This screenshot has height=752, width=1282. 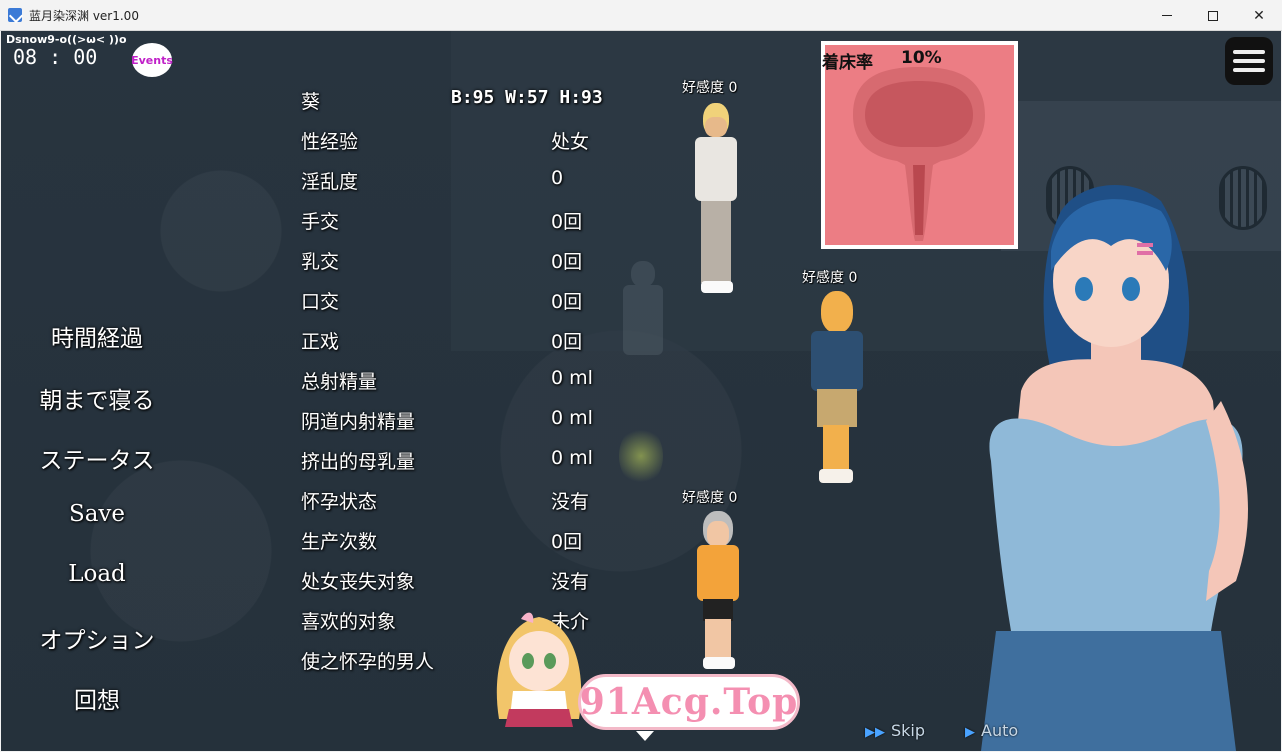 I want to click on menu-status: ステータス, so click(x=97, y=458).